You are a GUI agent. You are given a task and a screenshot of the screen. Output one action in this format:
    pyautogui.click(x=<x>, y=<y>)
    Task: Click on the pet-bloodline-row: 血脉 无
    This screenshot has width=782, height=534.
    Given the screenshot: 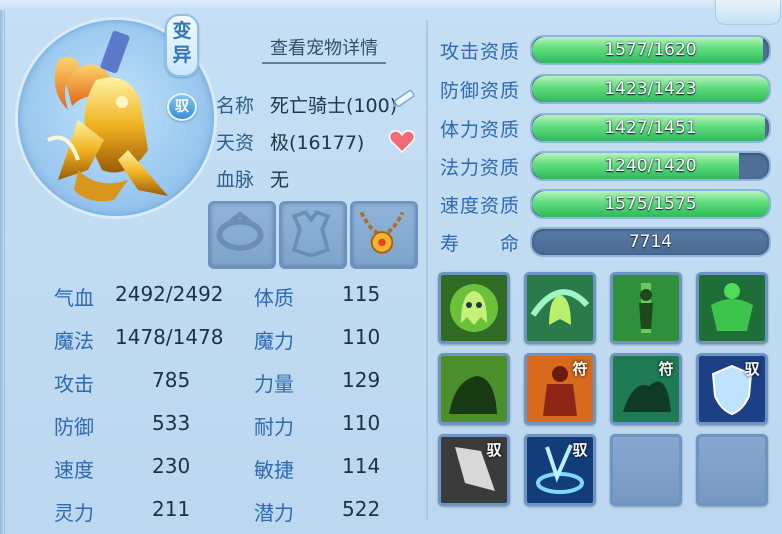 What is the action you would take?
    pyautogui.click(x=252, y=178)
    